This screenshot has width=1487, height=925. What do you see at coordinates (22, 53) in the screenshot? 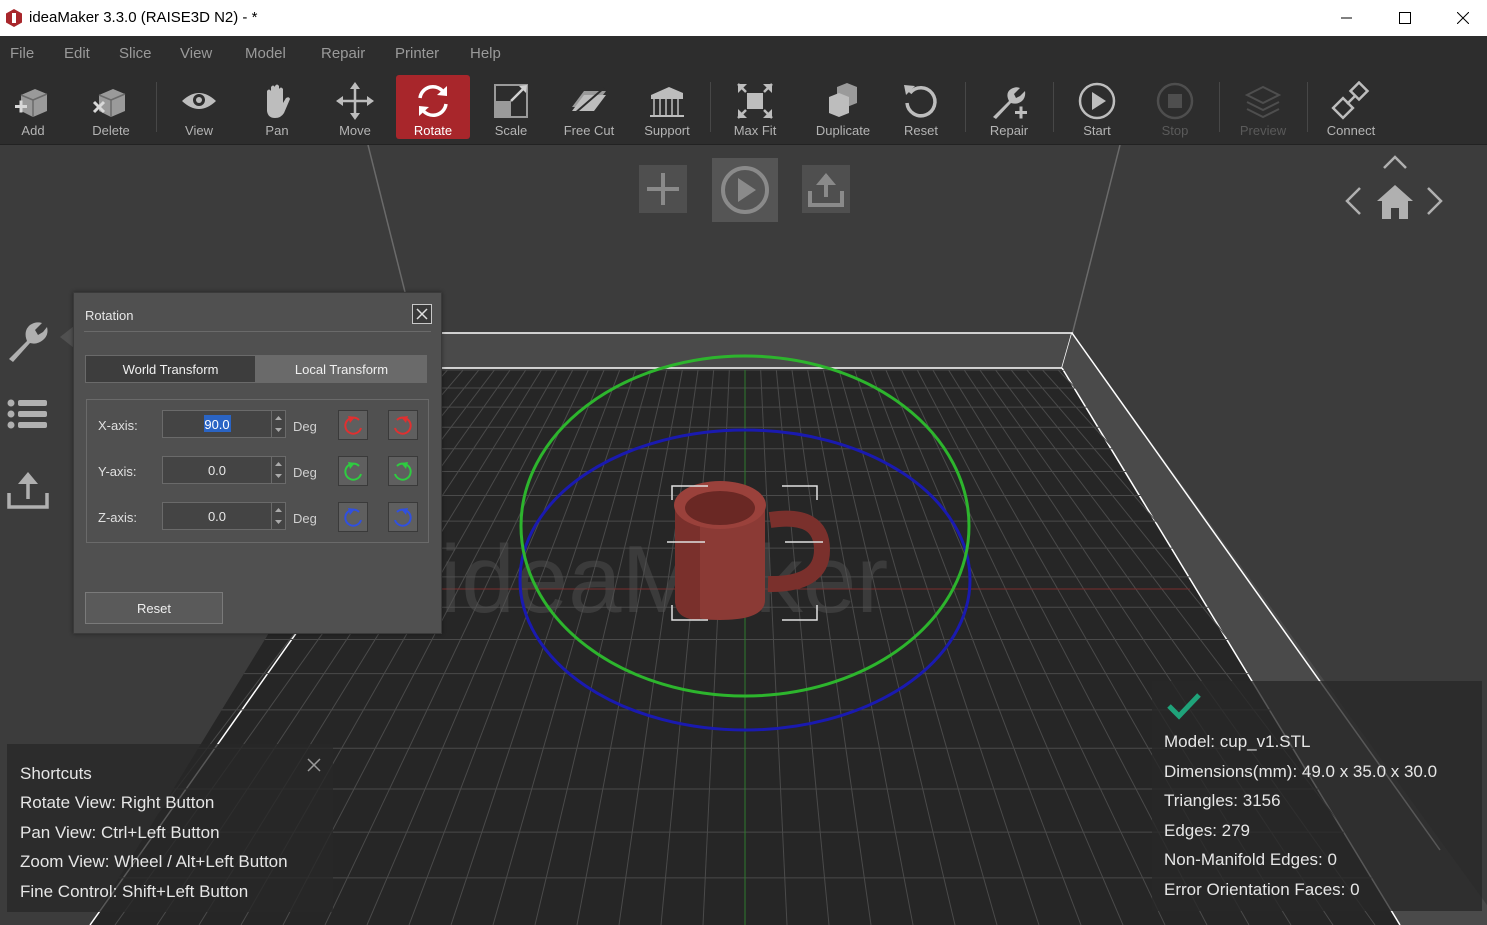
I see `menu-file: File` at bounding box center [22, 53].